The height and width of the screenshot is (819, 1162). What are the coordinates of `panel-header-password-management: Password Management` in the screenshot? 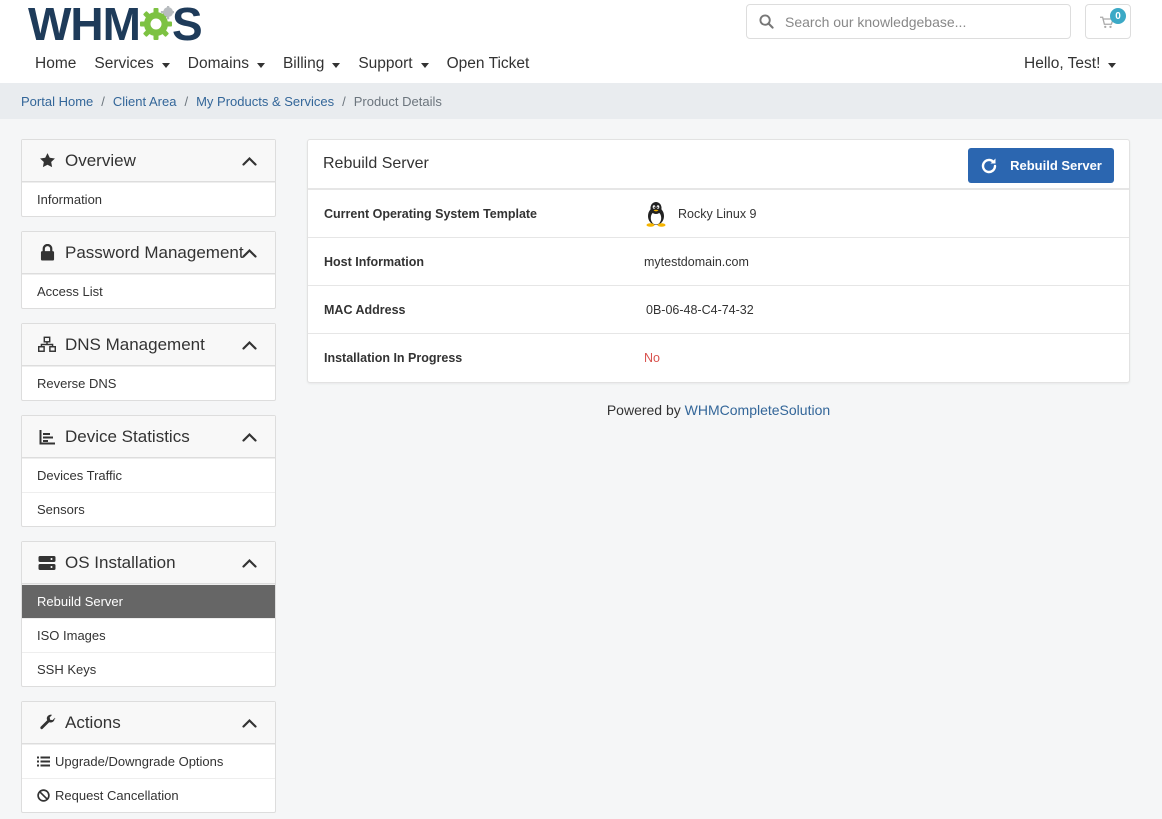 It's located at (148, 253).